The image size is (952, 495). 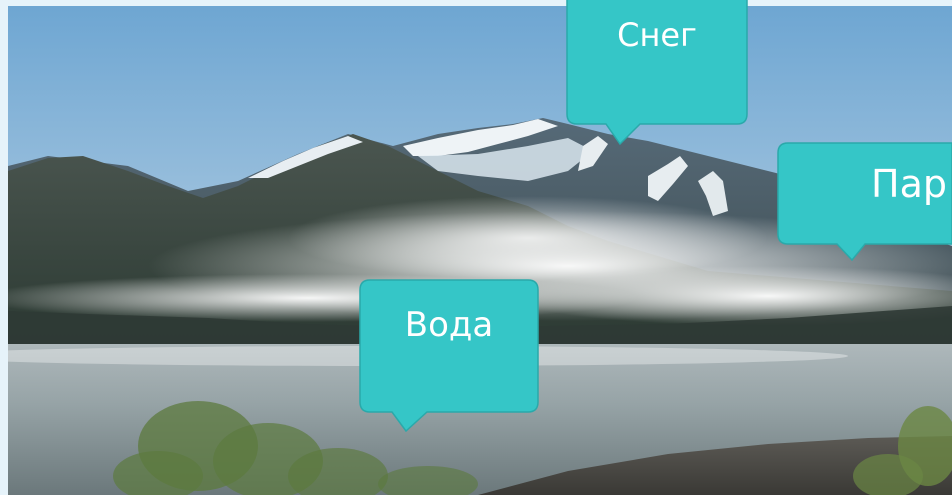 I want to click on callout-water-label: Вода, so click(x=449, y=325).